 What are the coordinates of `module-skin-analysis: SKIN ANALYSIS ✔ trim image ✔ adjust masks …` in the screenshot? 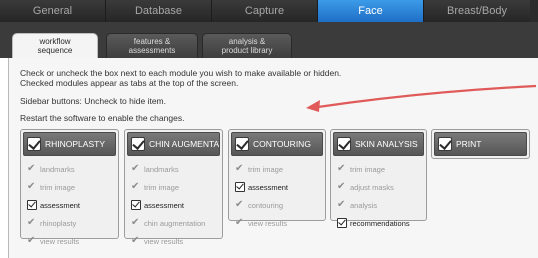 It's located at (378, 178).